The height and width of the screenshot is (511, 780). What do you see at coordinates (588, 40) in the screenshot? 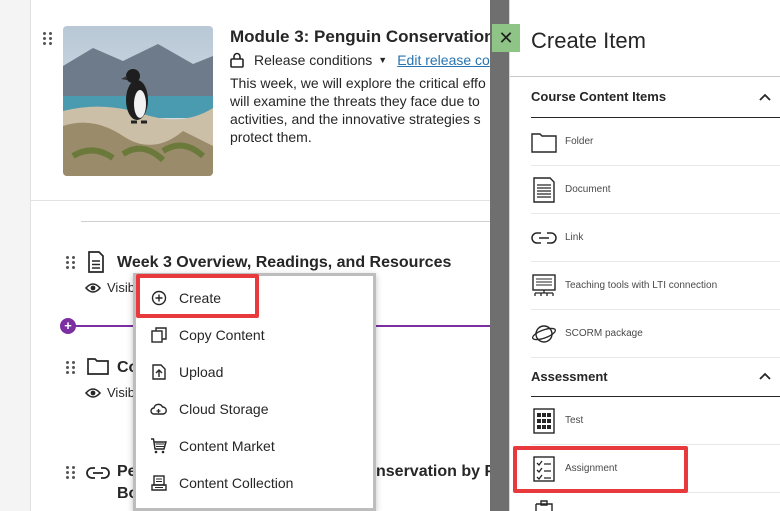
I see `panel-title: Create Item` at bounding box center [588, 40].